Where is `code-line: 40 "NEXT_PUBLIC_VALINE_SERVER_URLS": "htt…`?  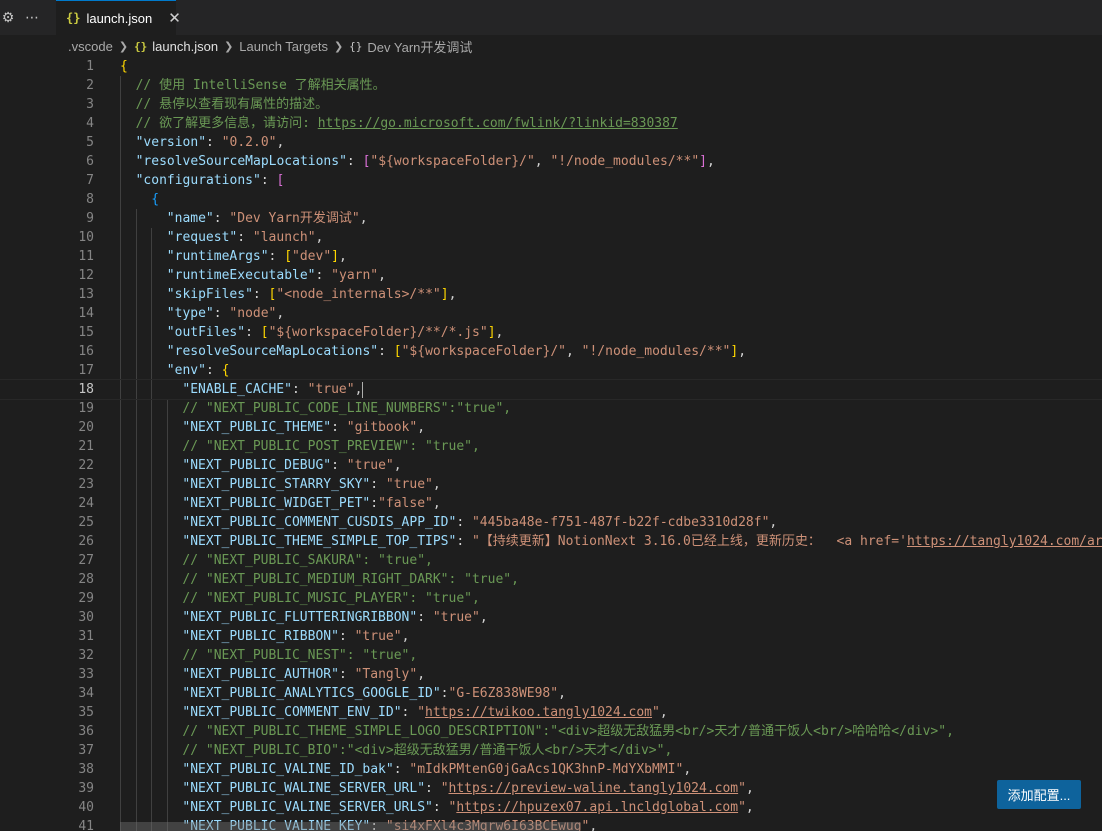 code-line: 40 "NEXT_PUBLIC_VALINE_SERVER_URLS": "htt… is located at coordinates (551, 807).